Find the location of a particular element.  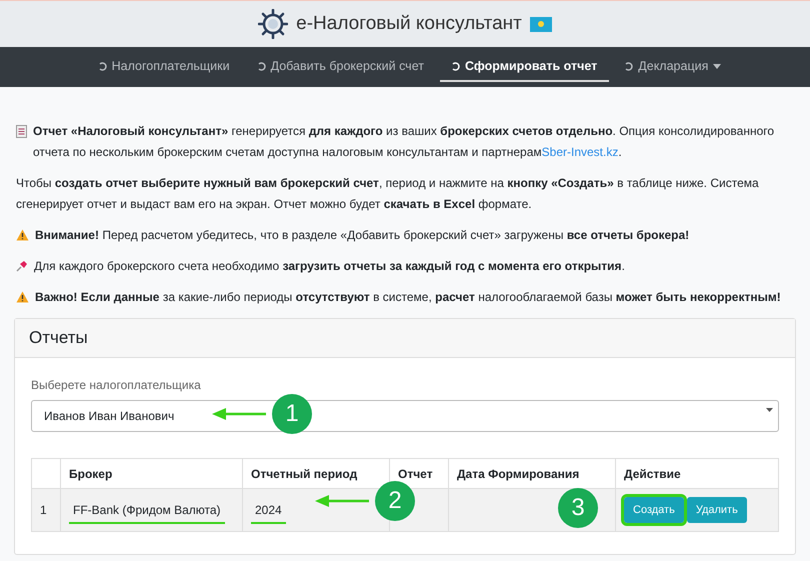

ship-wheel-icon is located at coordinates (273, 24).